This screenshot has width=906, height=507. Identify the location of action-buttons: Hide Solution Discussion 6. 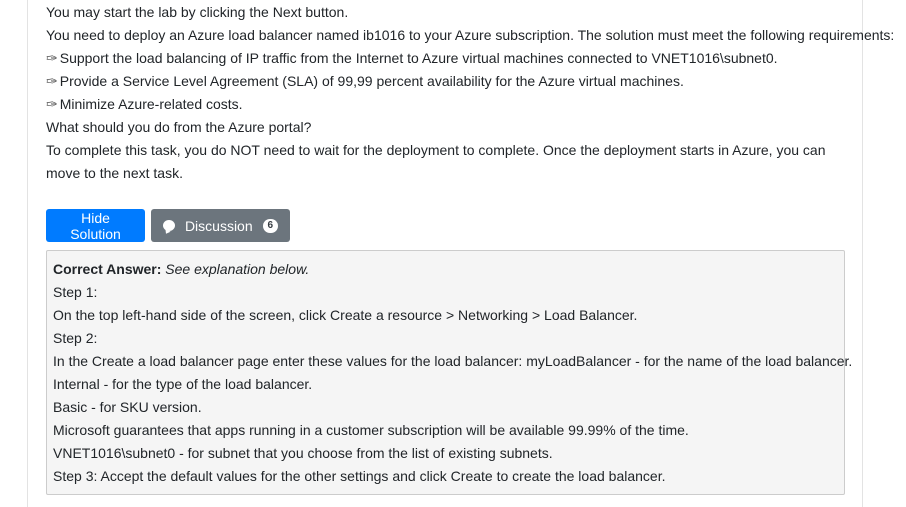
(168, 225).